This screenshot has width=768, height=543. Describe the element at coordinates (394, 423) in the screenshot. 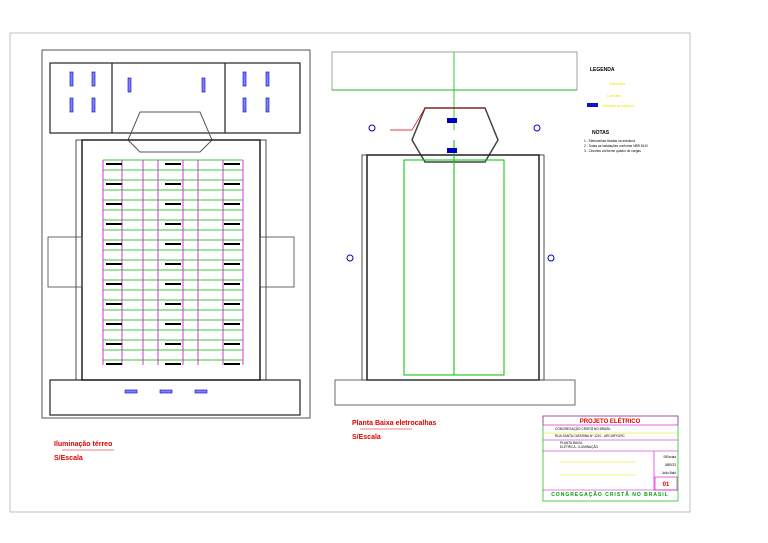

I see `right-plan-title: Planta Baixa eletrocalhas` at that location.